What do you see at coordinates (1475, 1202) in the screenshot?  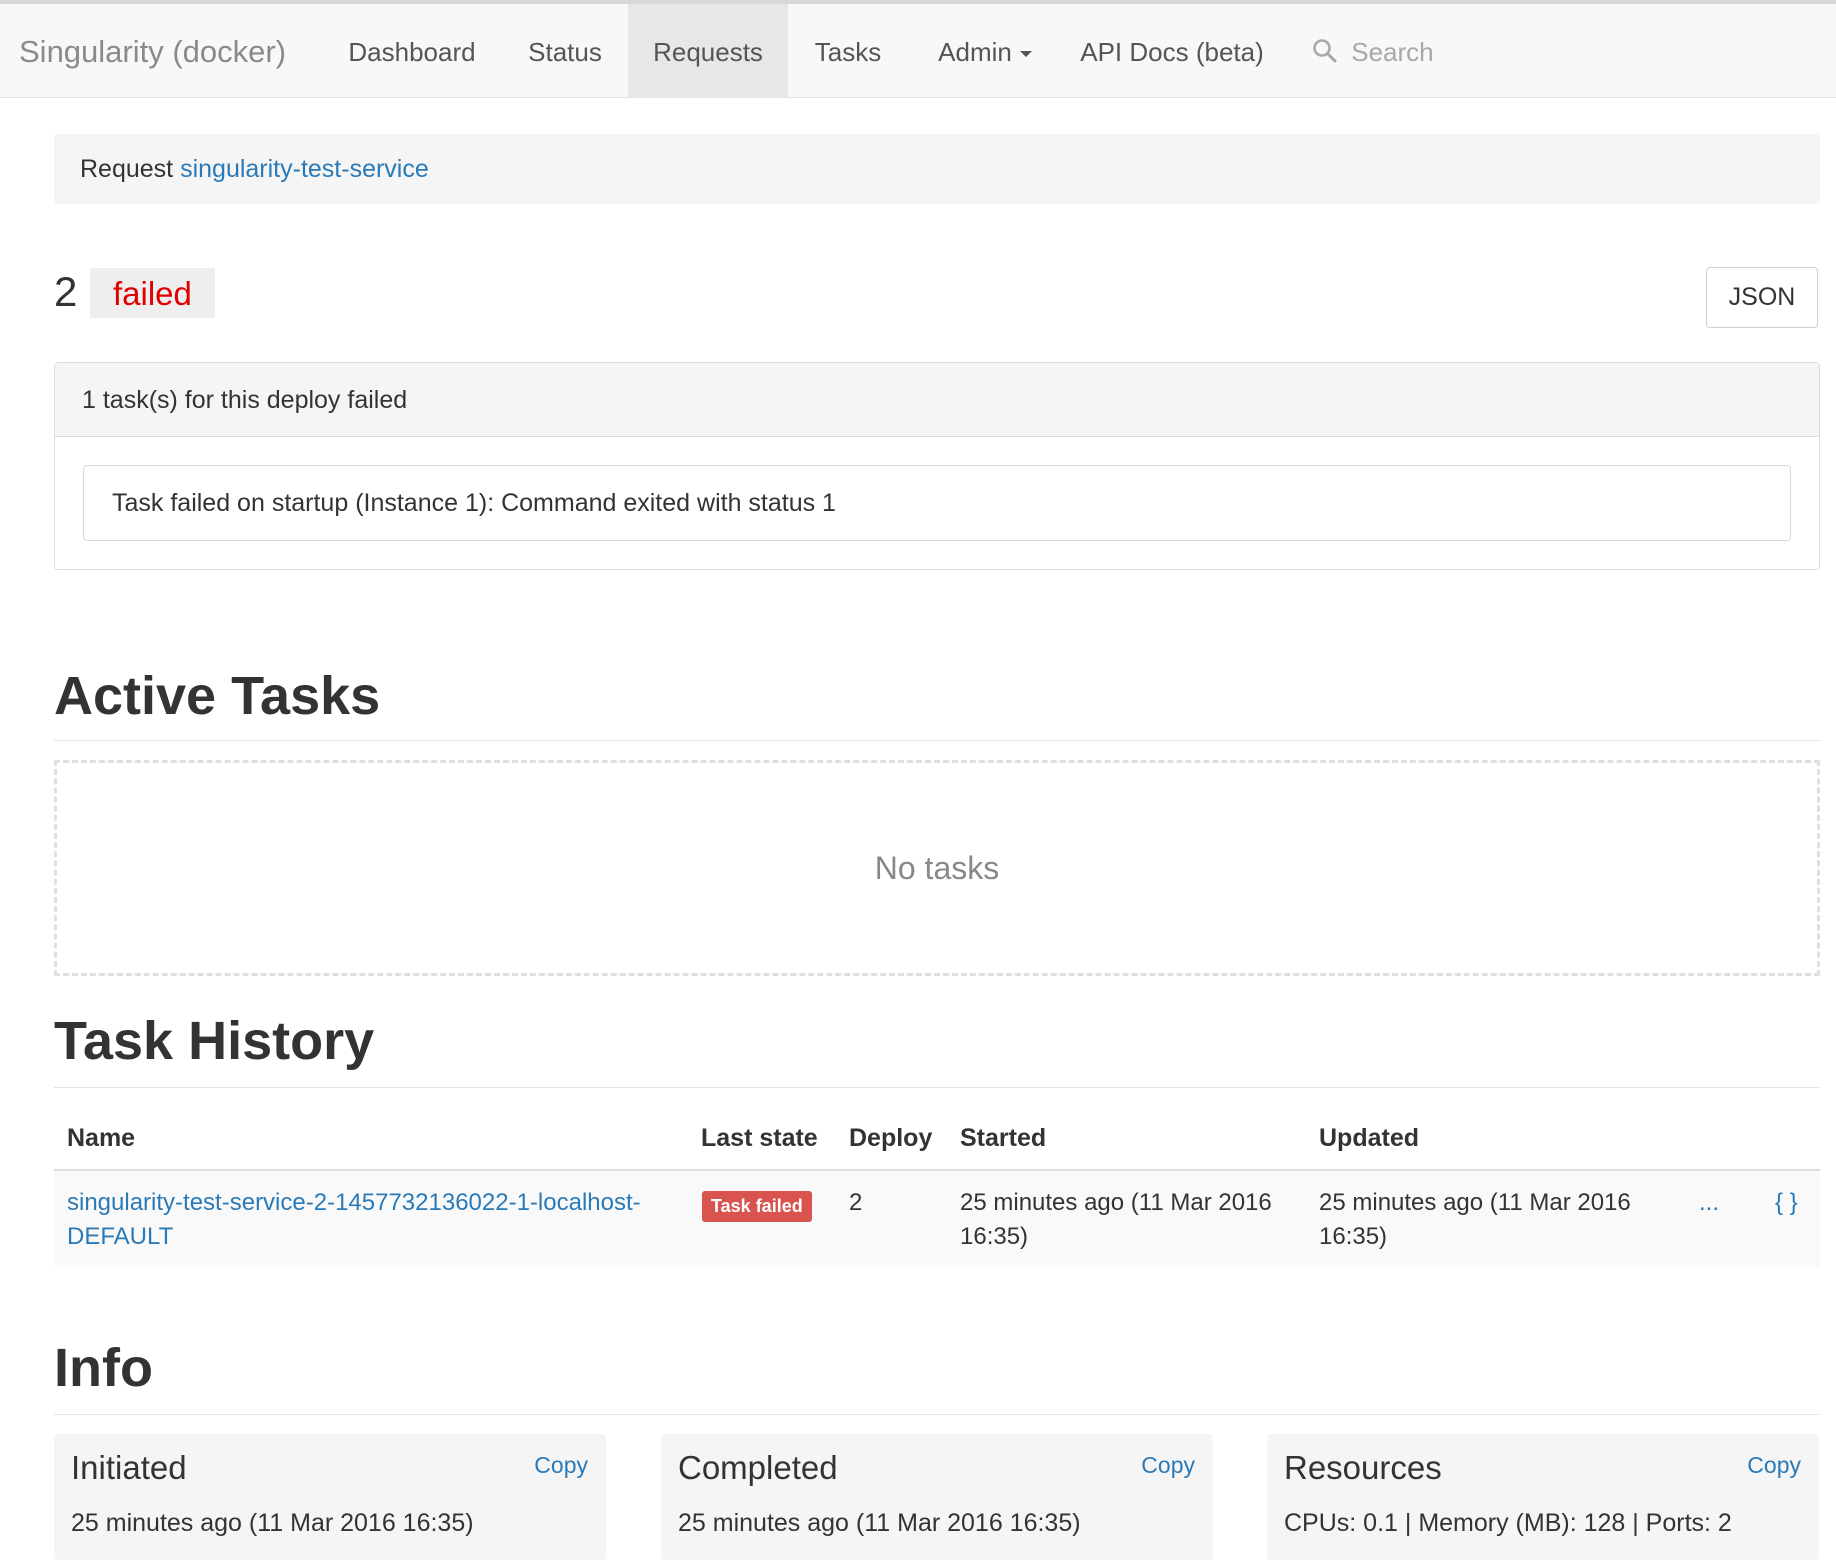 I see `task-updated-line1: 25 minutes ago (11 Mar 2016` at bounding box center [1475, 1202].